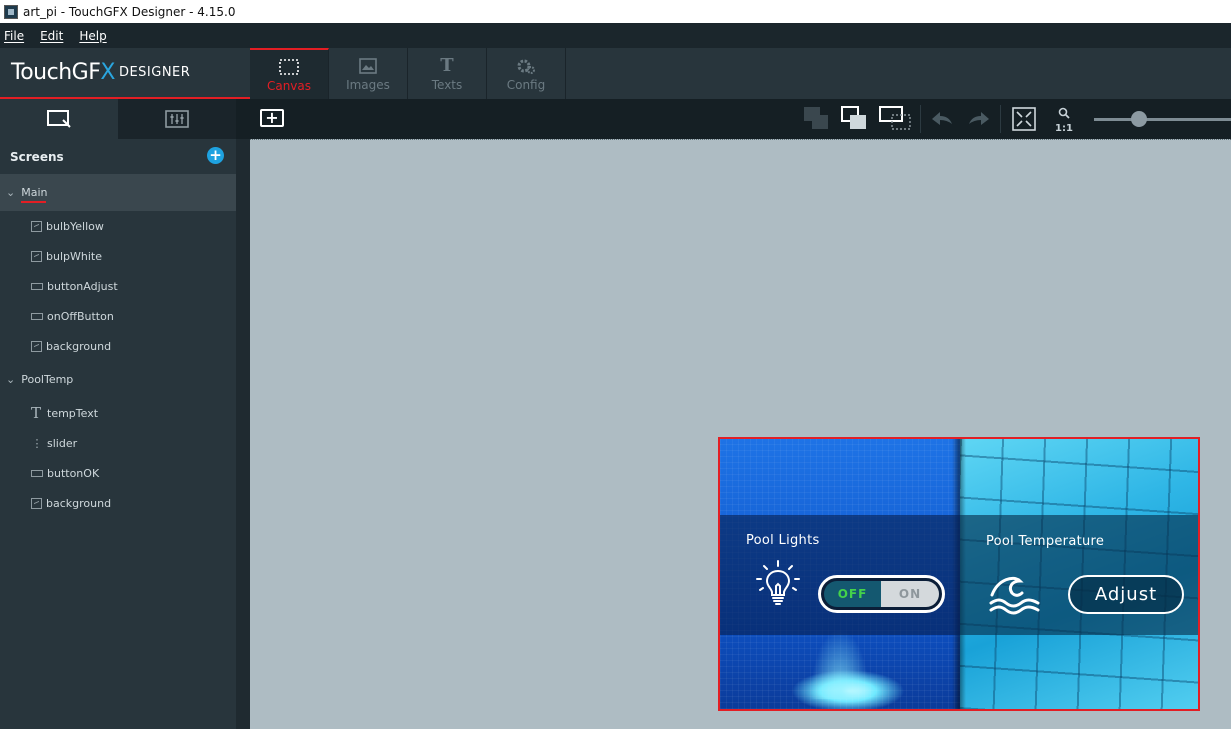 The height and width of the screenshot is (729, 1231). I want to click on main-tabs: Canvas Images T Texts Config, so click(408, 73).